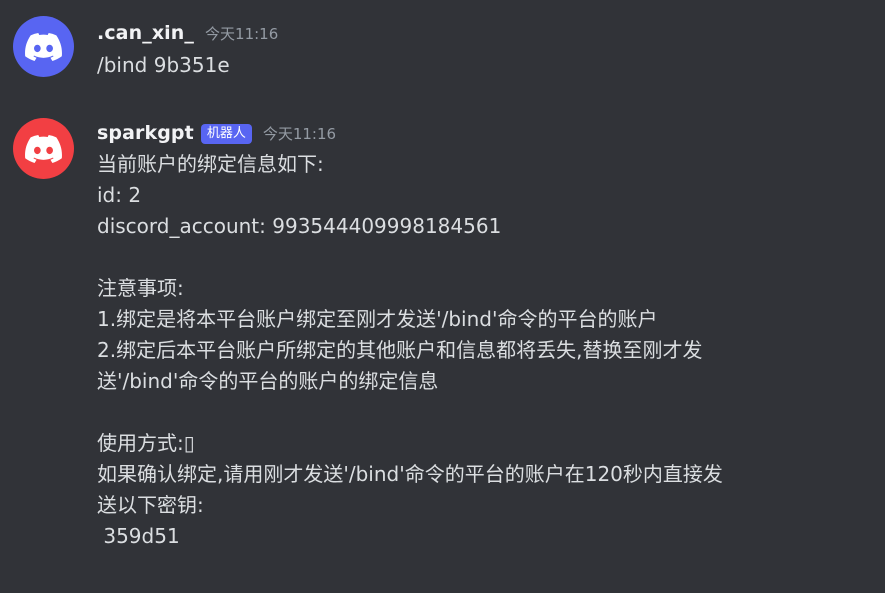  What do you see at coordinates (145, 33) in the screenshot?
I see `username: .can_xin_` at bounding box center [145, 33].